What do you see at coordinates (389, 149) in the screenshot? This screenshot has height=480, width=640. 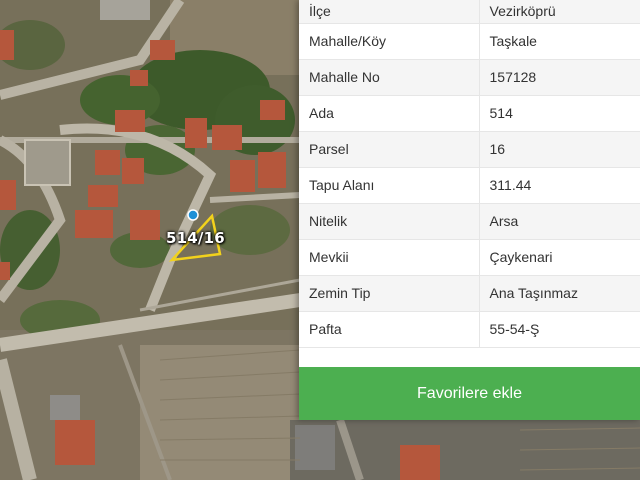 I see `row-key: Parsel` at bounding box center [389, 149].